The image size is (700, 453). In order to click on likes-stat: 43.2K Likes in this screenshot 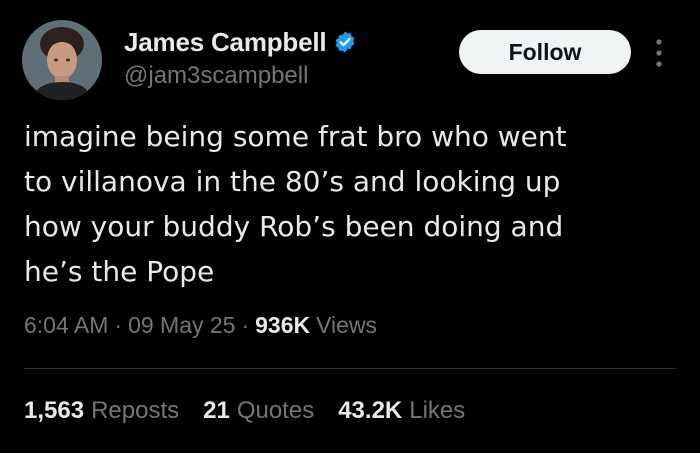, I will do `click(401, 411)`.